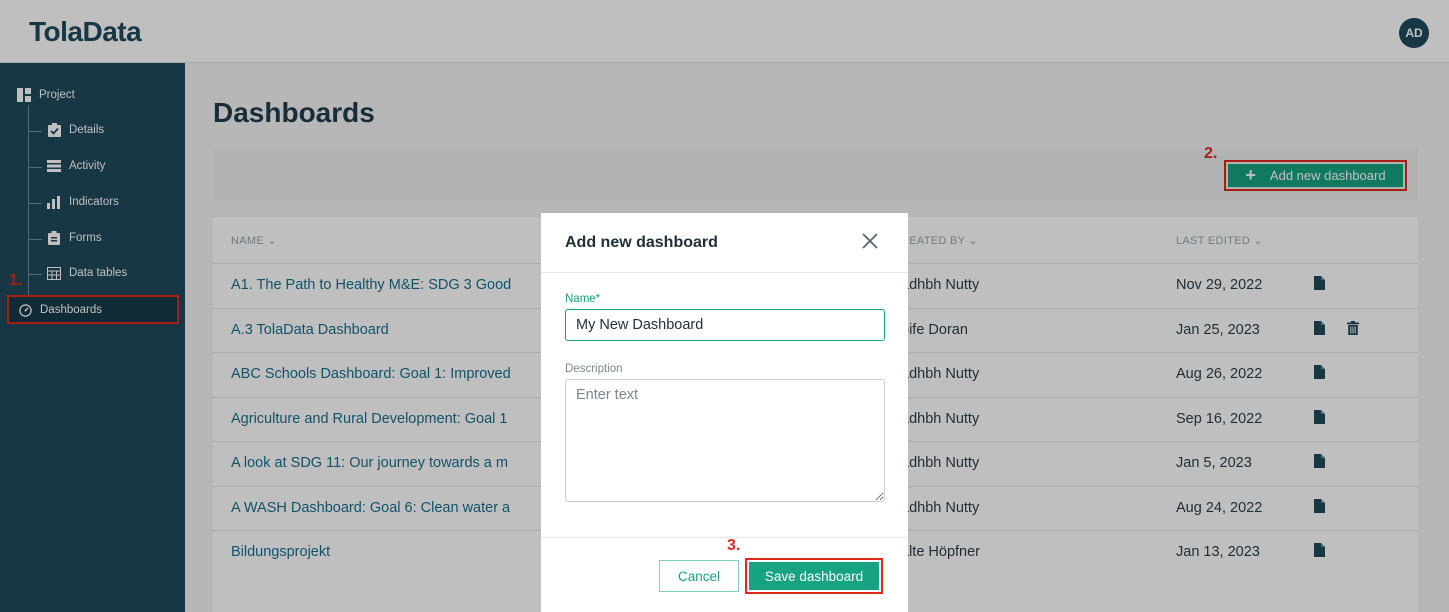  Describe the element at coordinates (725, 440) in the screenshot. I see `description-field` at that location.